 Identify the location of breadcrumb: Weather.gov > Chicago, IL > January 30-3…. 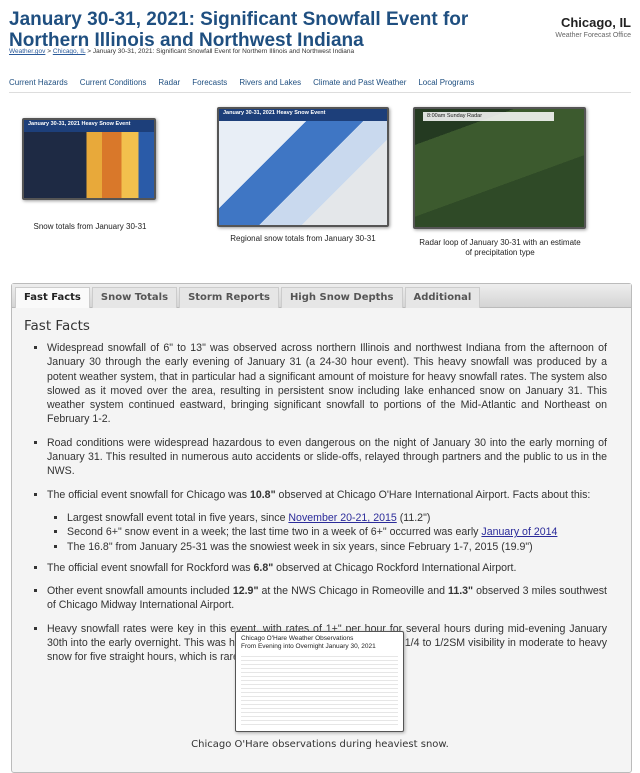
(181, 51).